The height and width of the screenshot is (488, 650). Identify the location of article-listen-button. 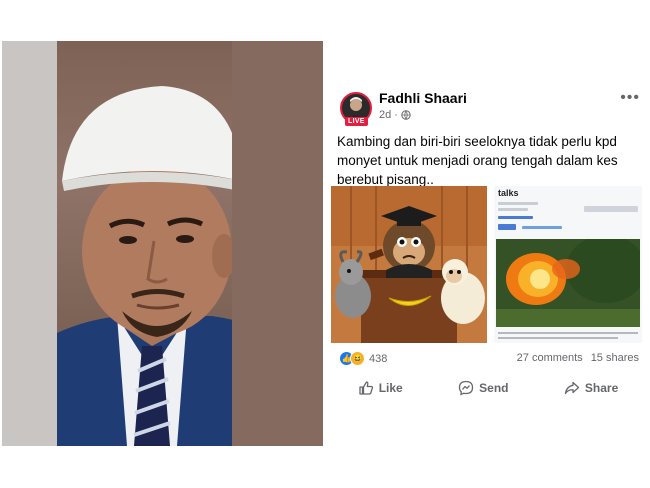
(507, 227).